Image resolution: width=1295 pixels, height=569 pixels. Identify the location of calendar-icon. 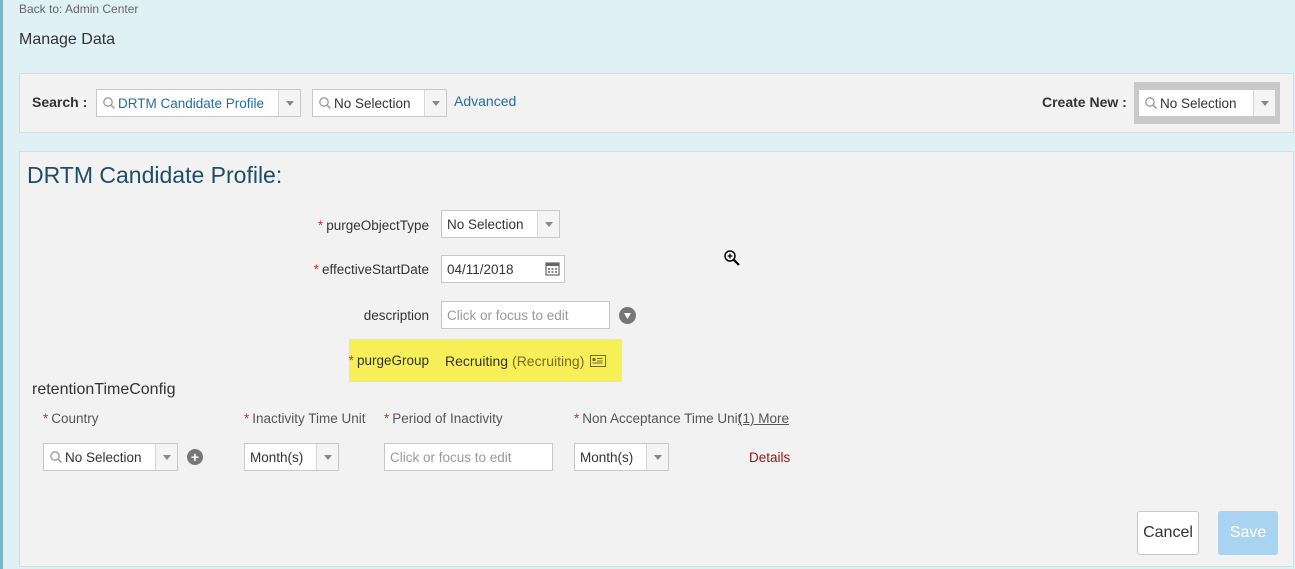
(552, 268).